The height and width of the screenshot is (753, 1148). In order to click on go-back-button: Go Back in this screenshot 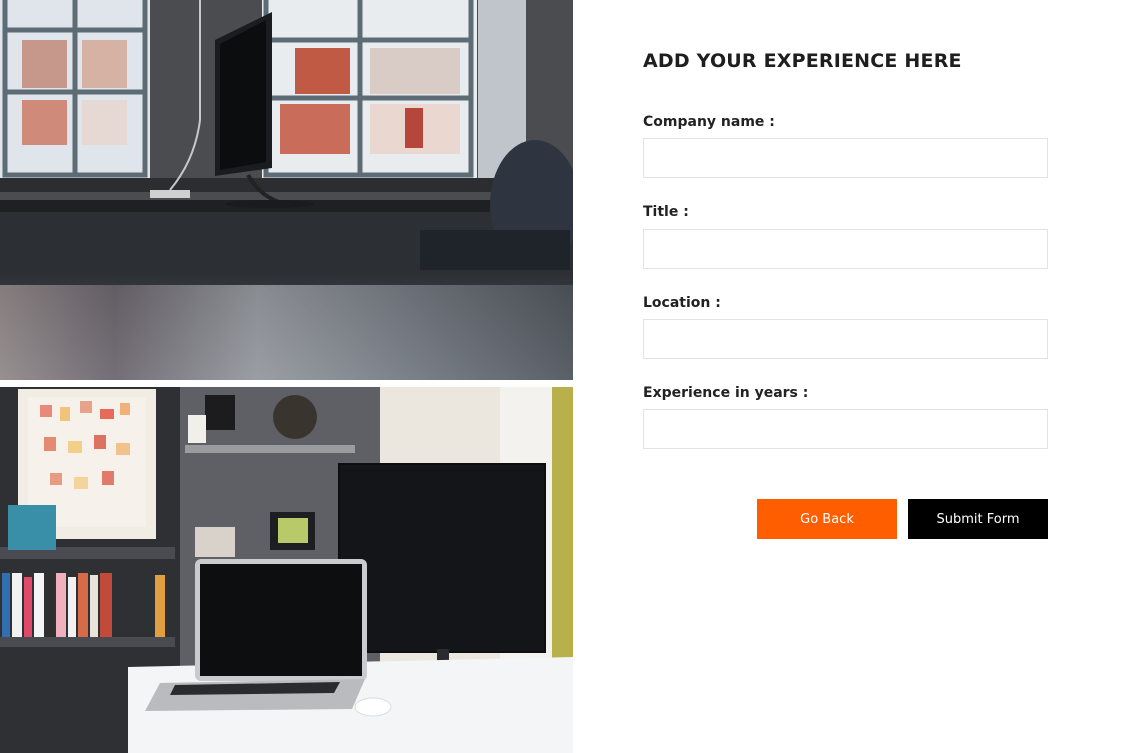, I will do `click(827, 519)`.